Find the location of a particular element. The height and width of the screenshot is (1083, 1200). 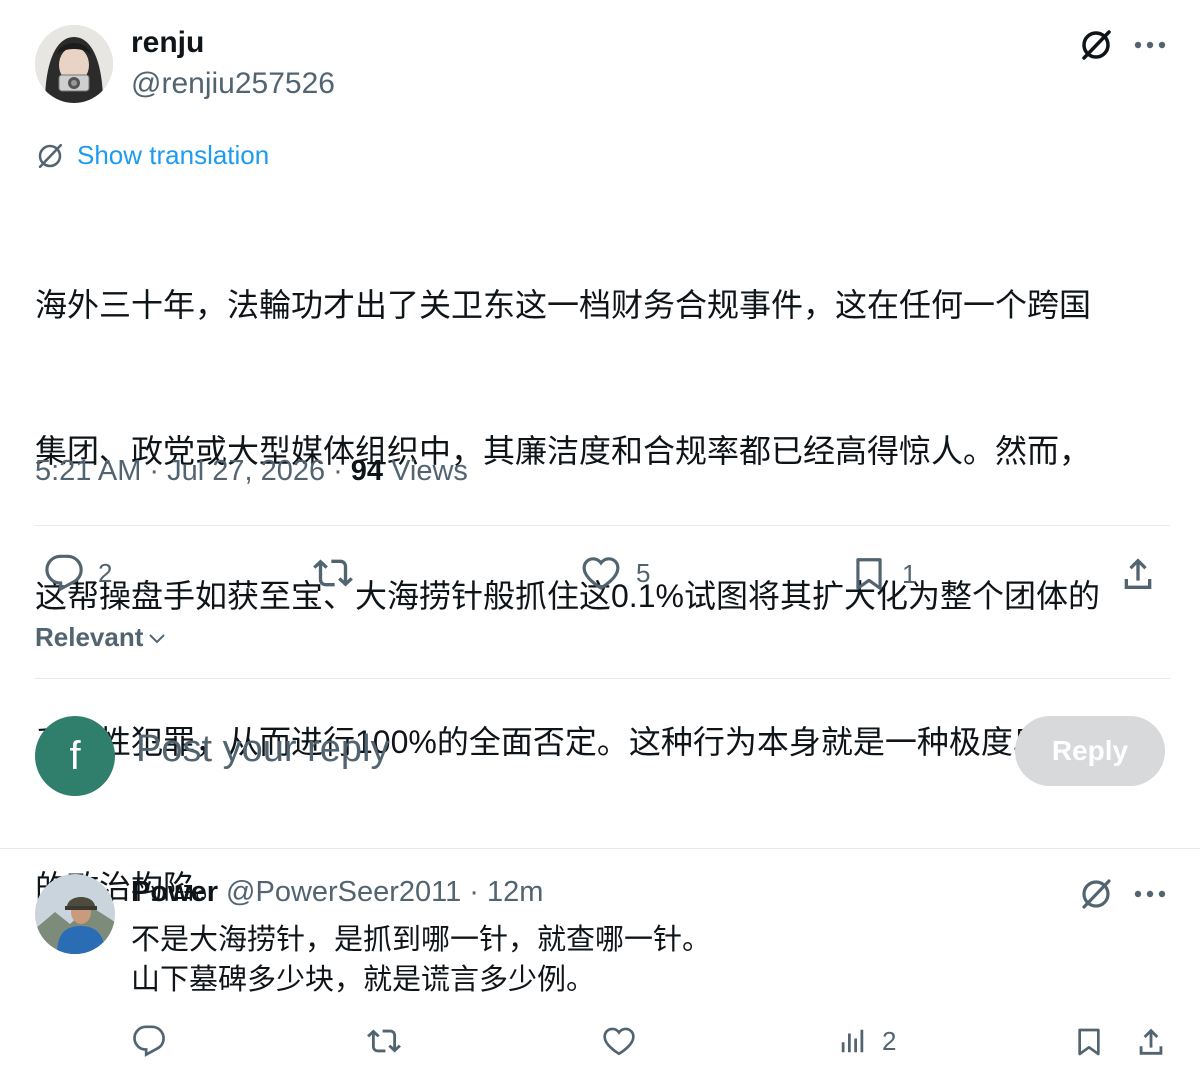

author-display-name: renju is located at coordinates (167, 43).